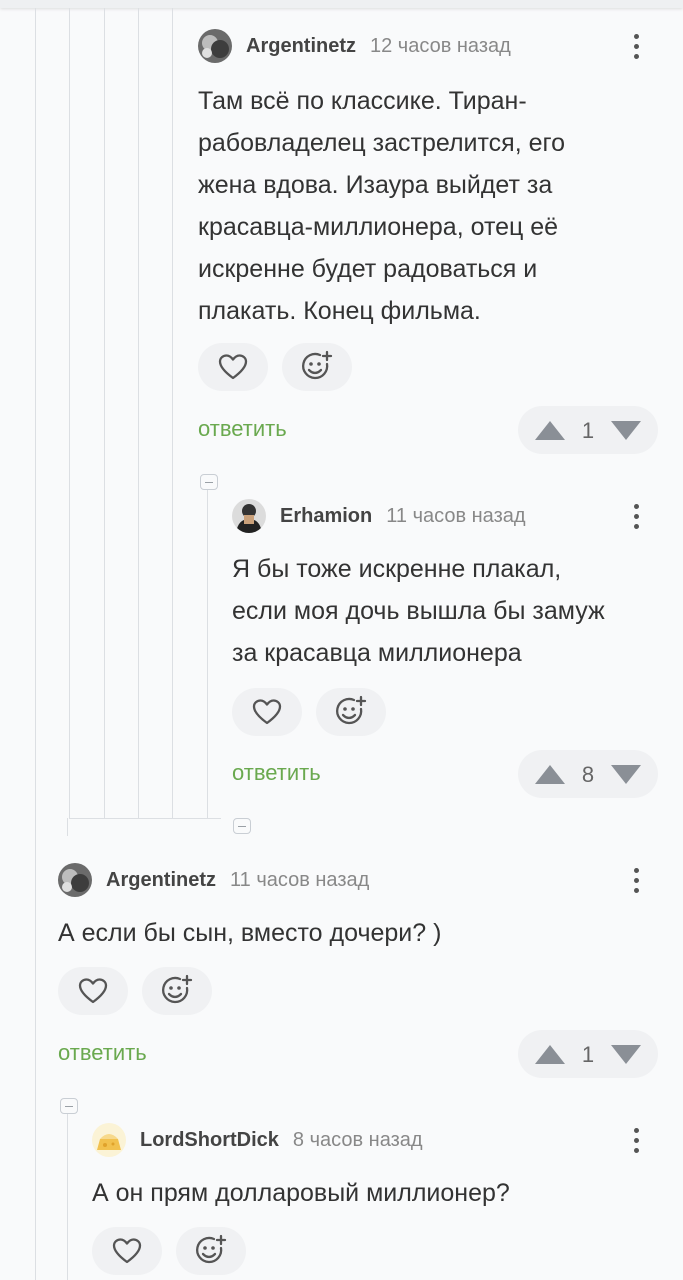 This screenshot has height=1280, width=683. What do you see at coordinates (440, 46) in the screenshot?
I see `timestamp: 12 часов назад` at bounding box center [440, 46].